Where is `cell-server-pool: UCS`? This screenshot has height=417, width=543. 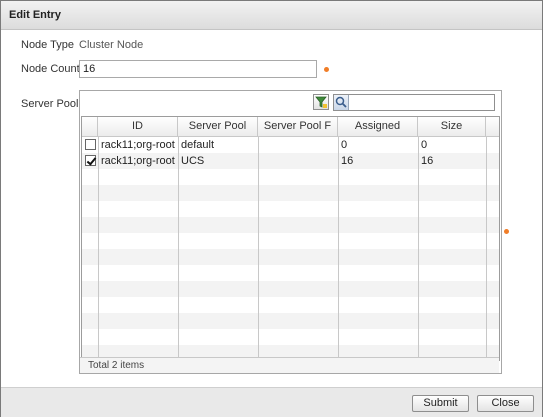 cell-server-pool: UCS is located at coordinates (193, 161).